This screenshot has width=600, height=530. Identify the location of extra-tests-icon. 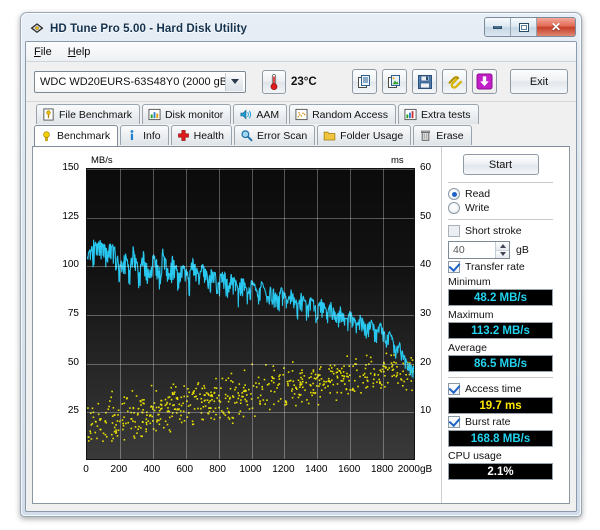
(410, 114).